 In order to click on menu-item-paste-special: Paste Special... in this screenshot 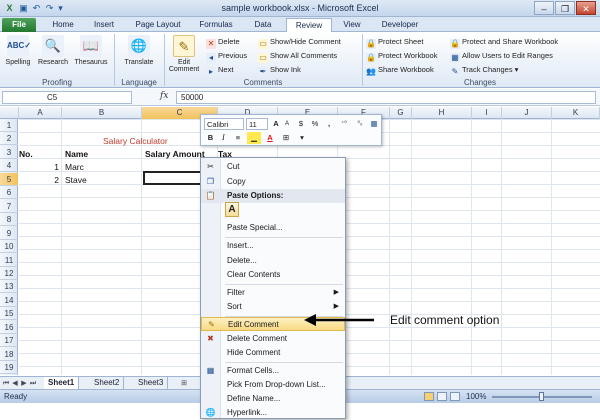, I will do `click(273, 228)`.